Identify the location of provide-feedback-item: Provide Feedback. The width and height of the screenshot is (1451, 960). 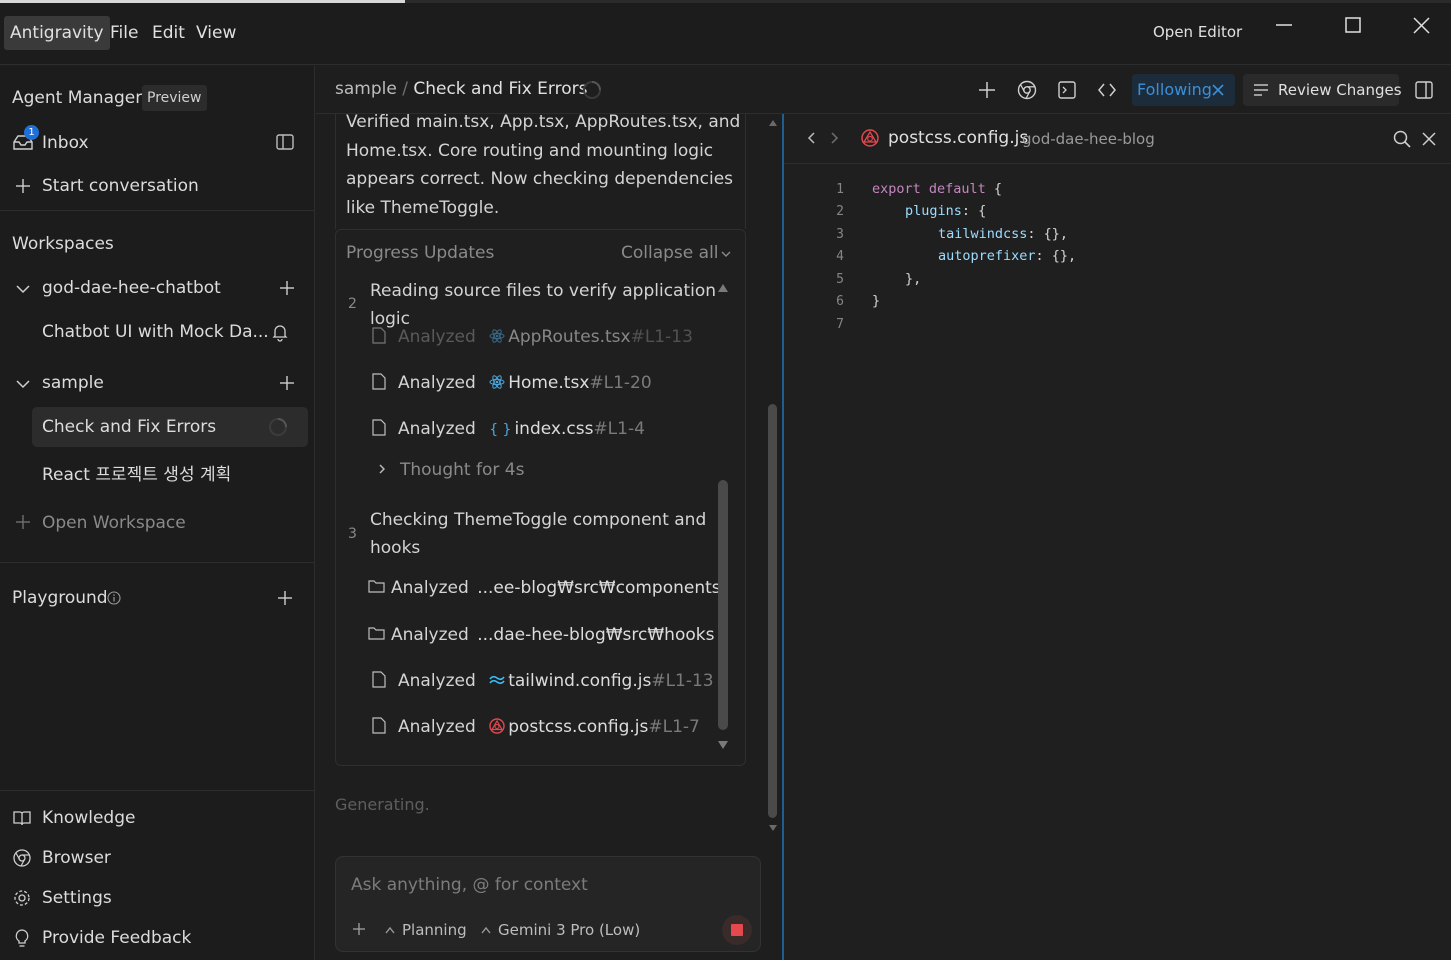
(116, 938).